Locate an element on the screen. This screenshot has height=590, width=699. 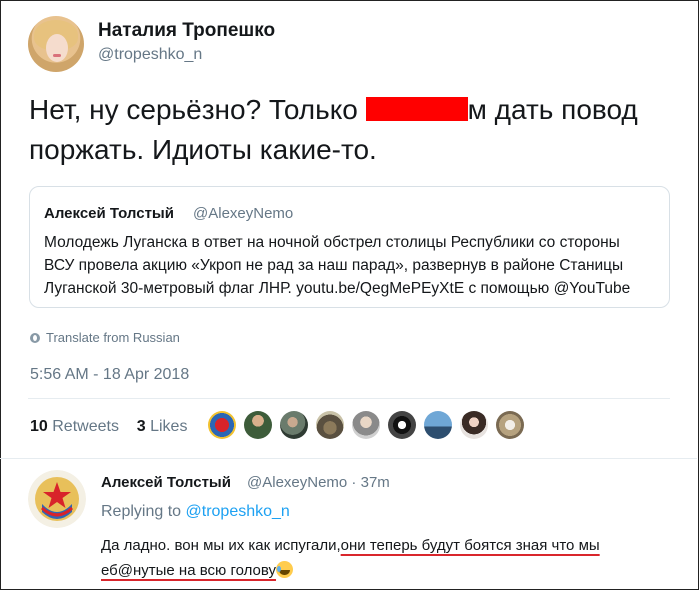
translate-link: Translate from Russian is located at coordinates (105, 337).